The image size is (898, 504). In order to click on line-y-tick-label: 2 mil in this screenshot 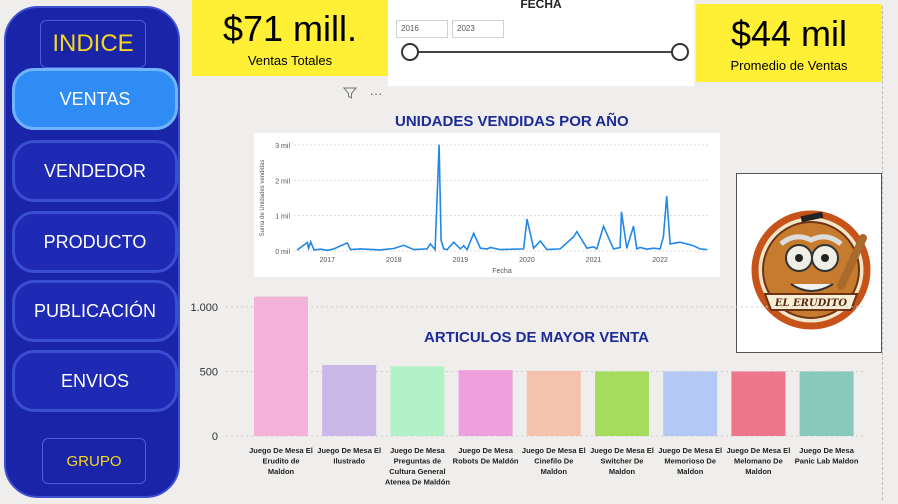, I will do `click(282, 181)`.